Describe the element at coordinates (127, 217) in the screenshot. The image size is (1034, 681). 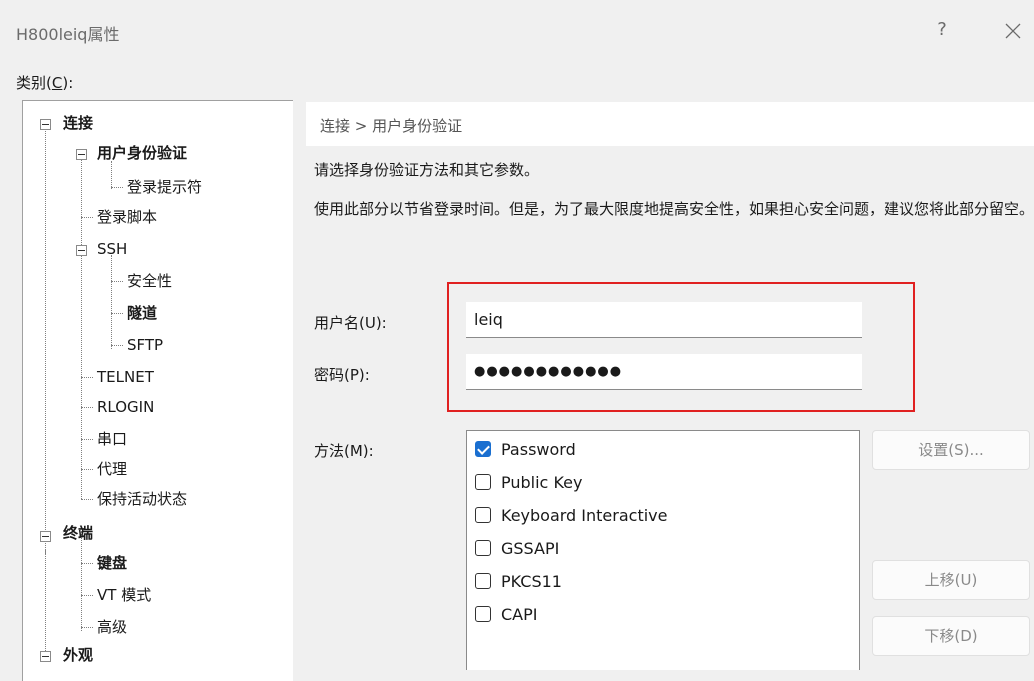
I see `tree-item-login-script: 登录脚本` at that location.